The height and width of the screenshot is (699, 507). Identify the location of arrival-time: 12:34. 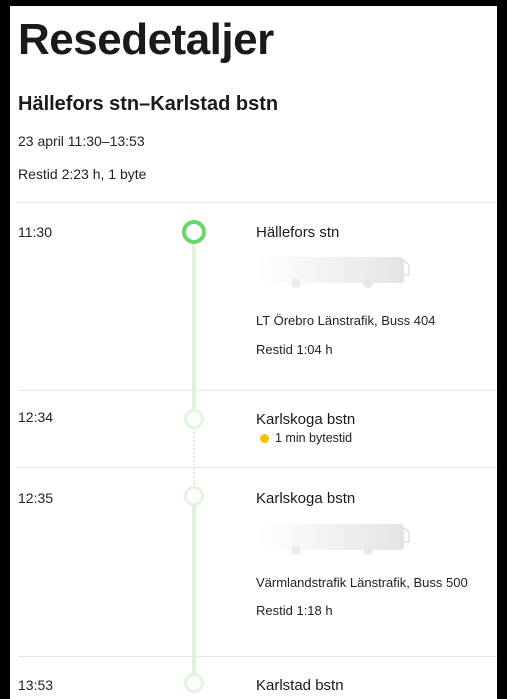
(36, 417).